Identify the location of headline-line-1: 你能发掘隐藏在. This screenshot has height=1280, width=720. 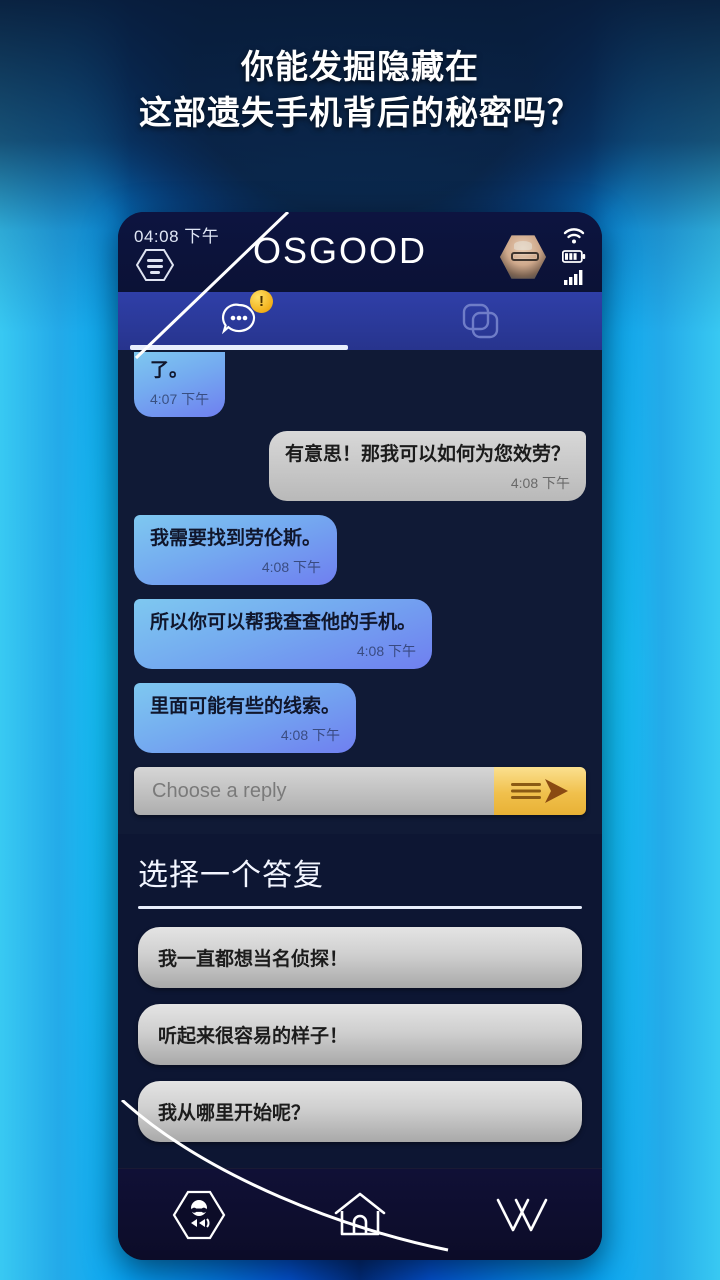
(360, 66).